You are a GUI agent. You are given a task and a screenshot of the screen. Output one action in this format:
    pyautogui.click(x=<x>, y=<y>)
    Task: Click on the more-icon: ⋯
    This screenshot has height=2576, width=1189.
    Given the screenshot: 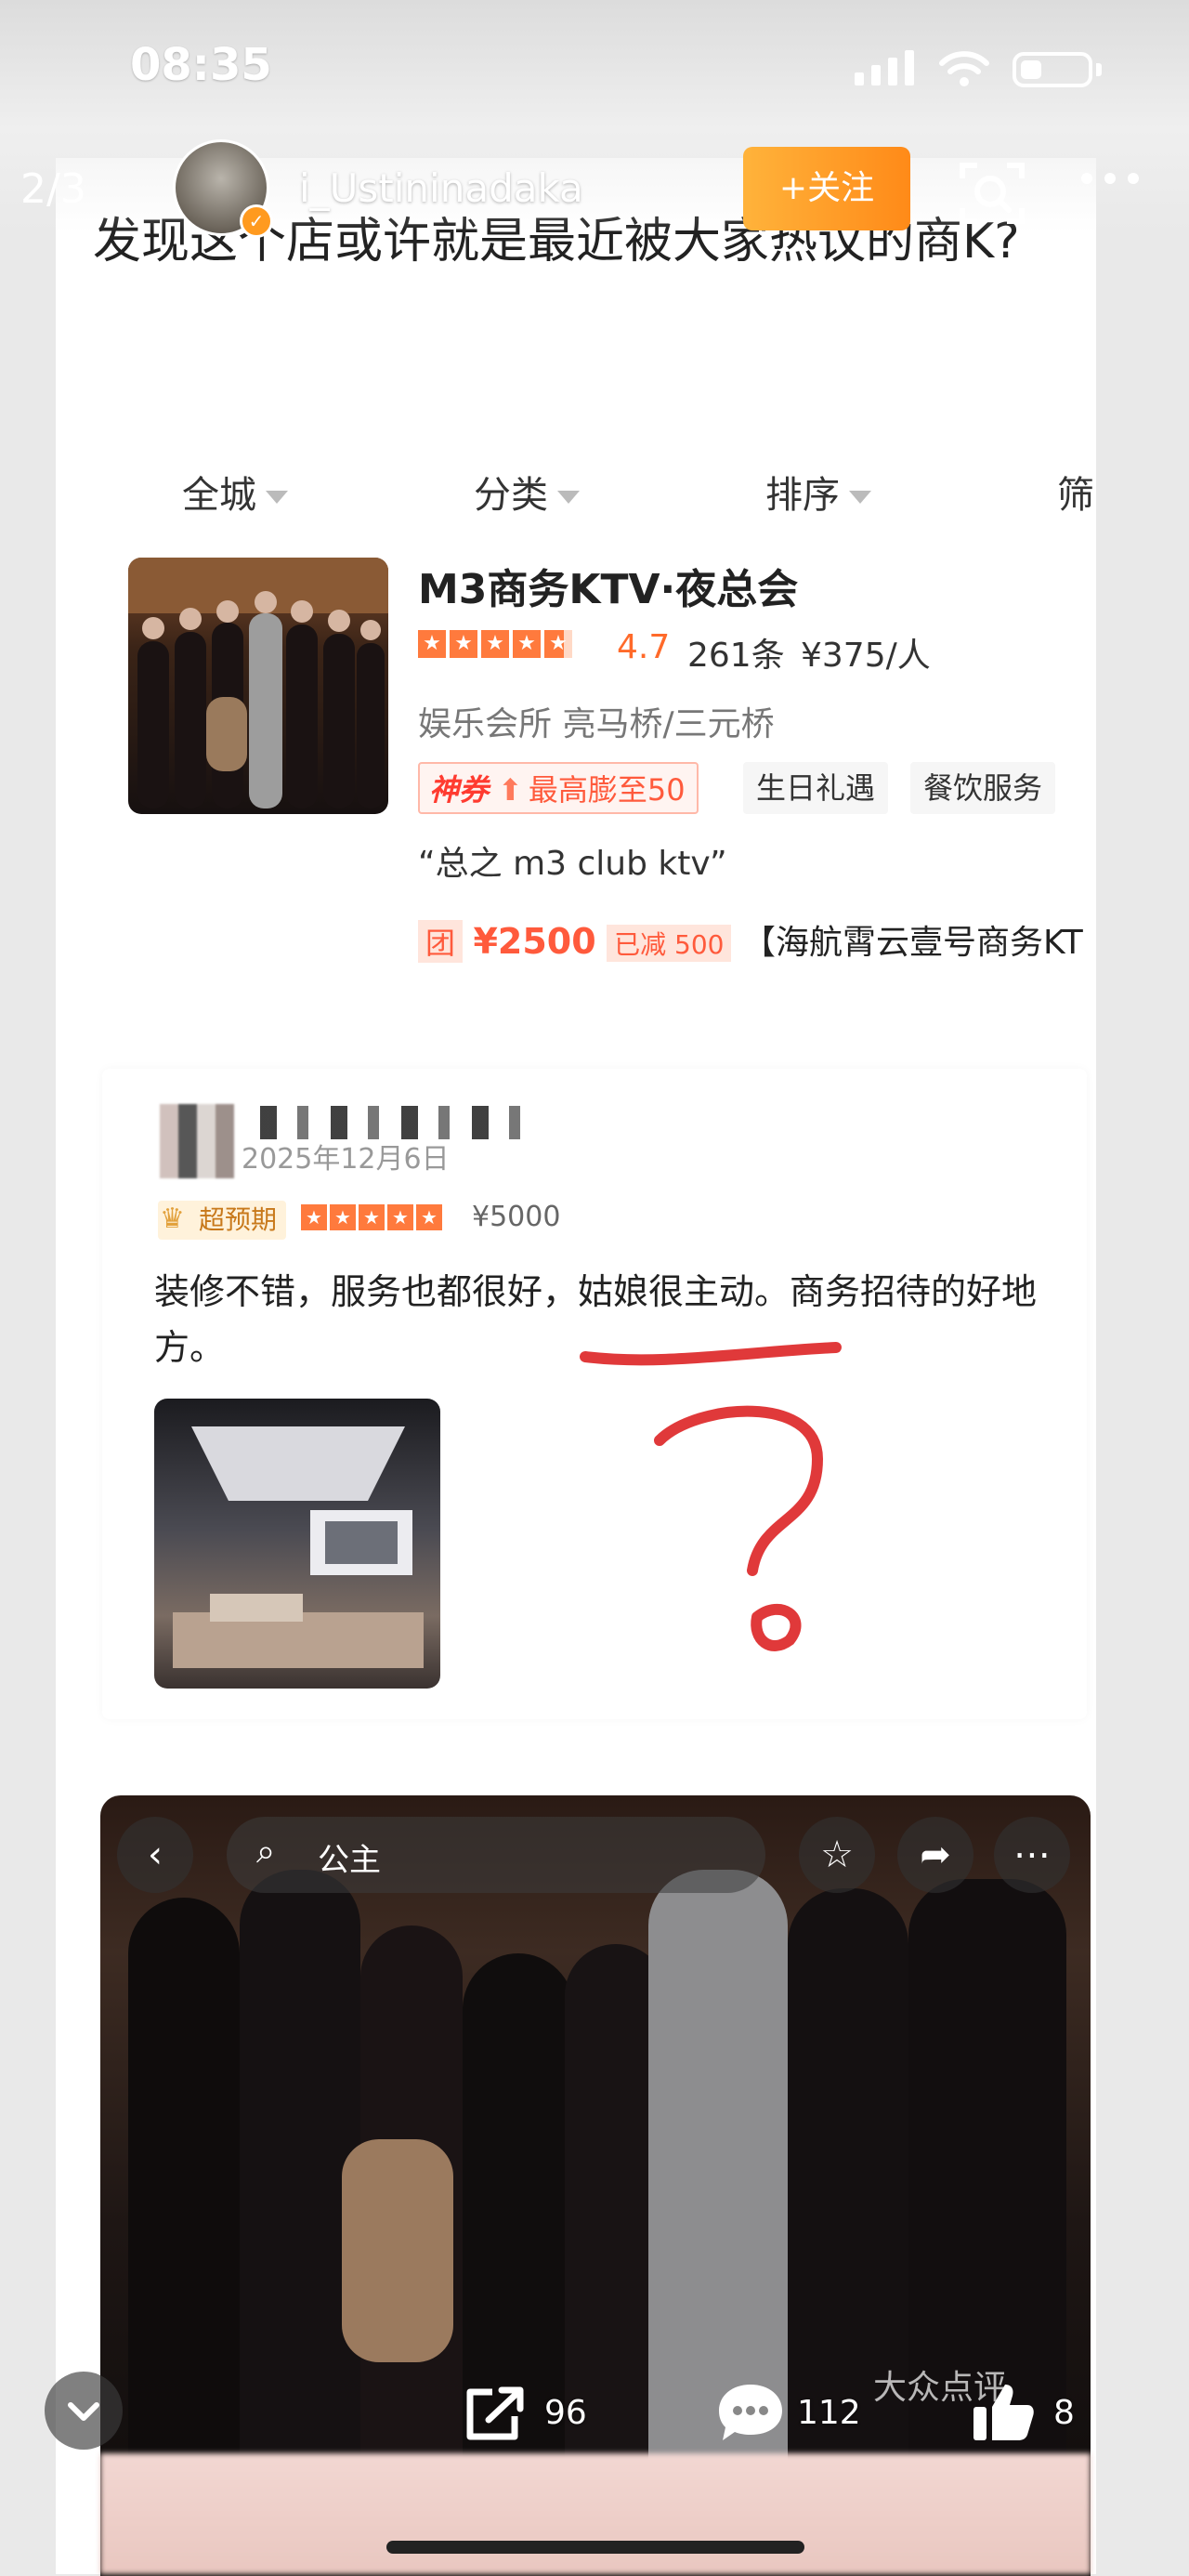 What is the action you would take?
    pyautogui.click(x=1032, y=1855)
    